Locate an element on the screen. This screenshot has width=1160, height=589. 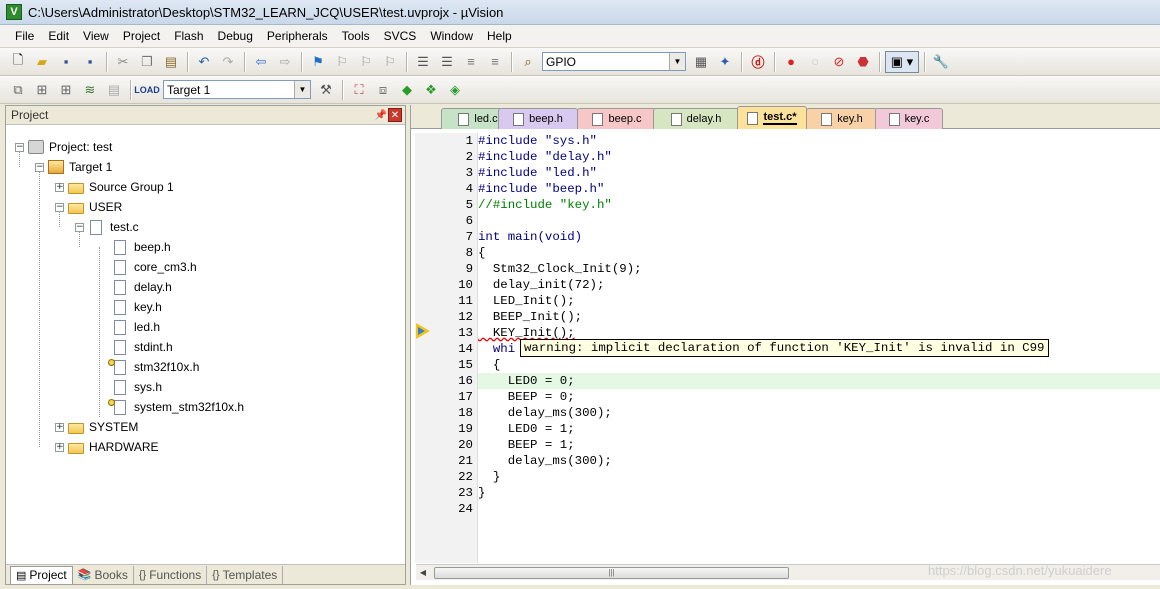
tree-item-header: sys.h is located at coordinates (137, 387).